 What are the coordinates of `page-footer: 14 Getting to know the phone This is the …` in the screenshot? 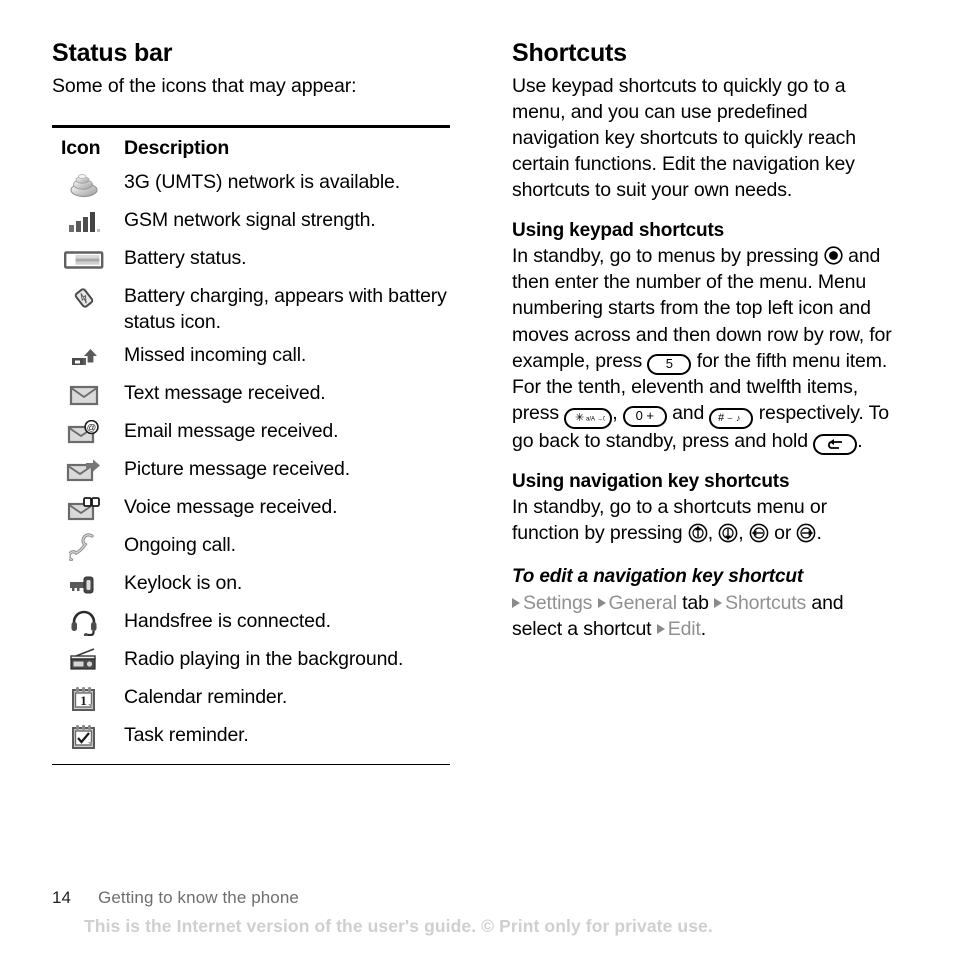 It's located at (482, 912).